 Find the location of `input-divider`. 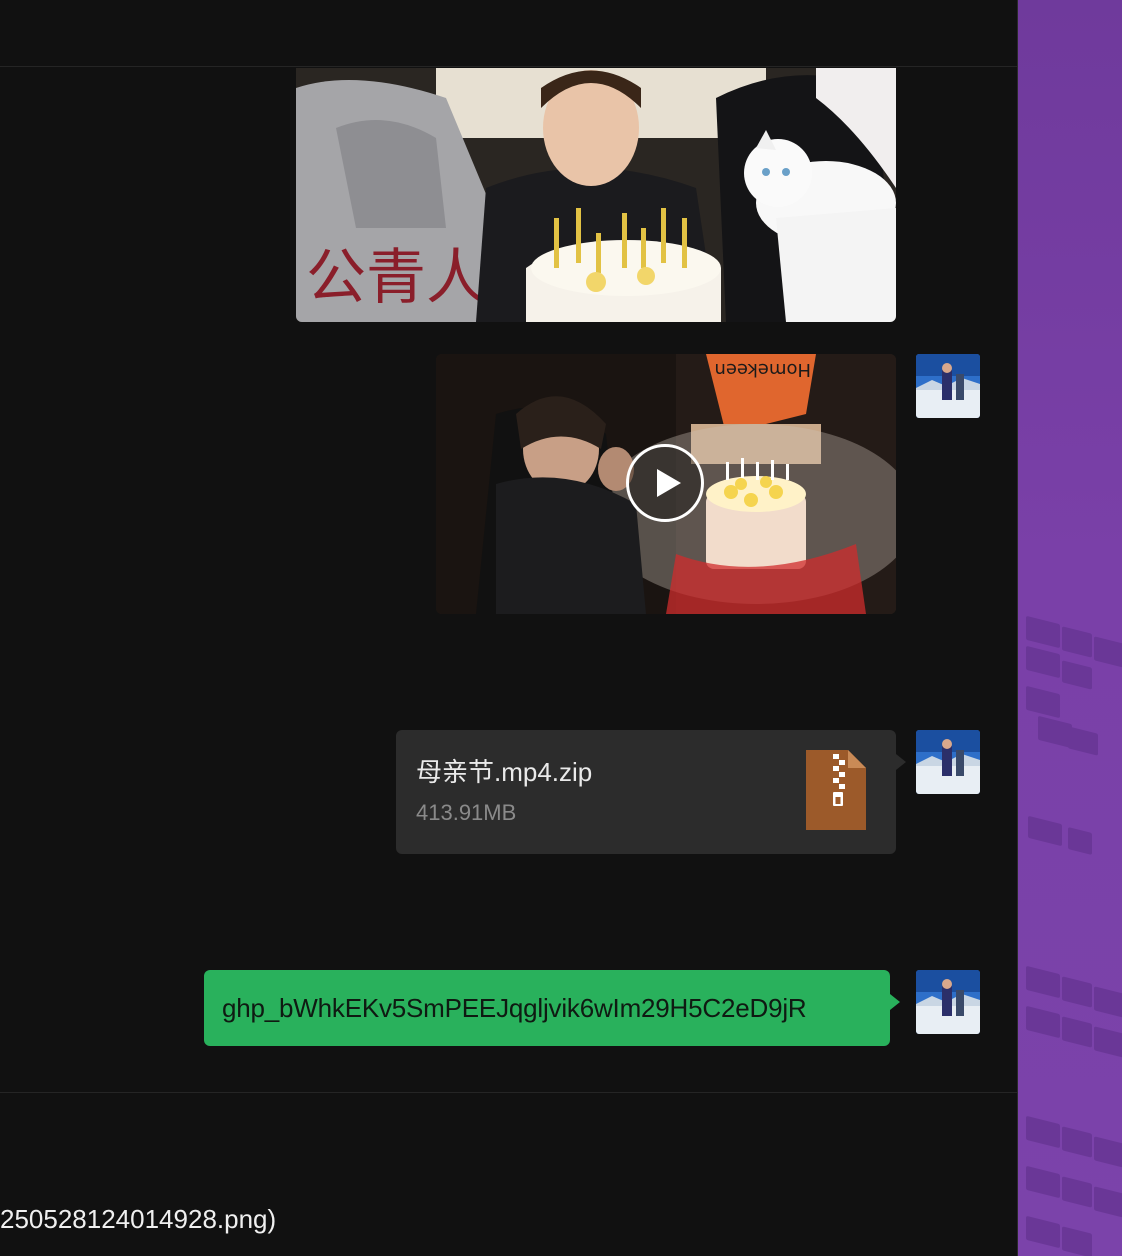

input-divider is located at coordinates (508, 1092).